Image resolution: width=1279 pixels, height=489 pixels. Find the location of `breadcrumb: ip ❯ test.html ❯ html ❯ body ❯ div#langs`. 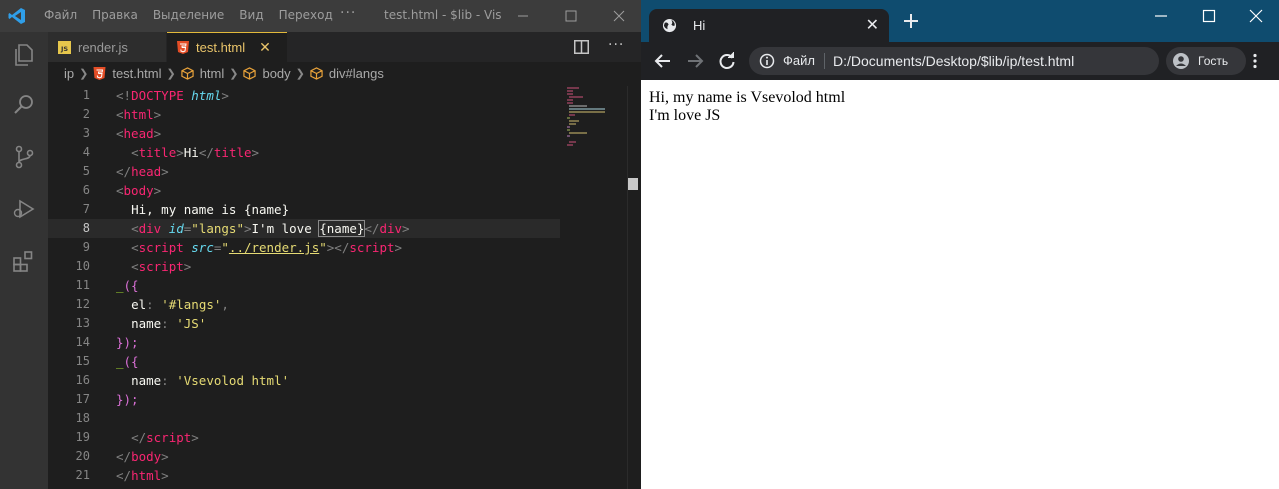

breadcrumb: ip ❯ test.html ❯ html ❯ body ❯ div#langs is located at coordinates (344, 73).